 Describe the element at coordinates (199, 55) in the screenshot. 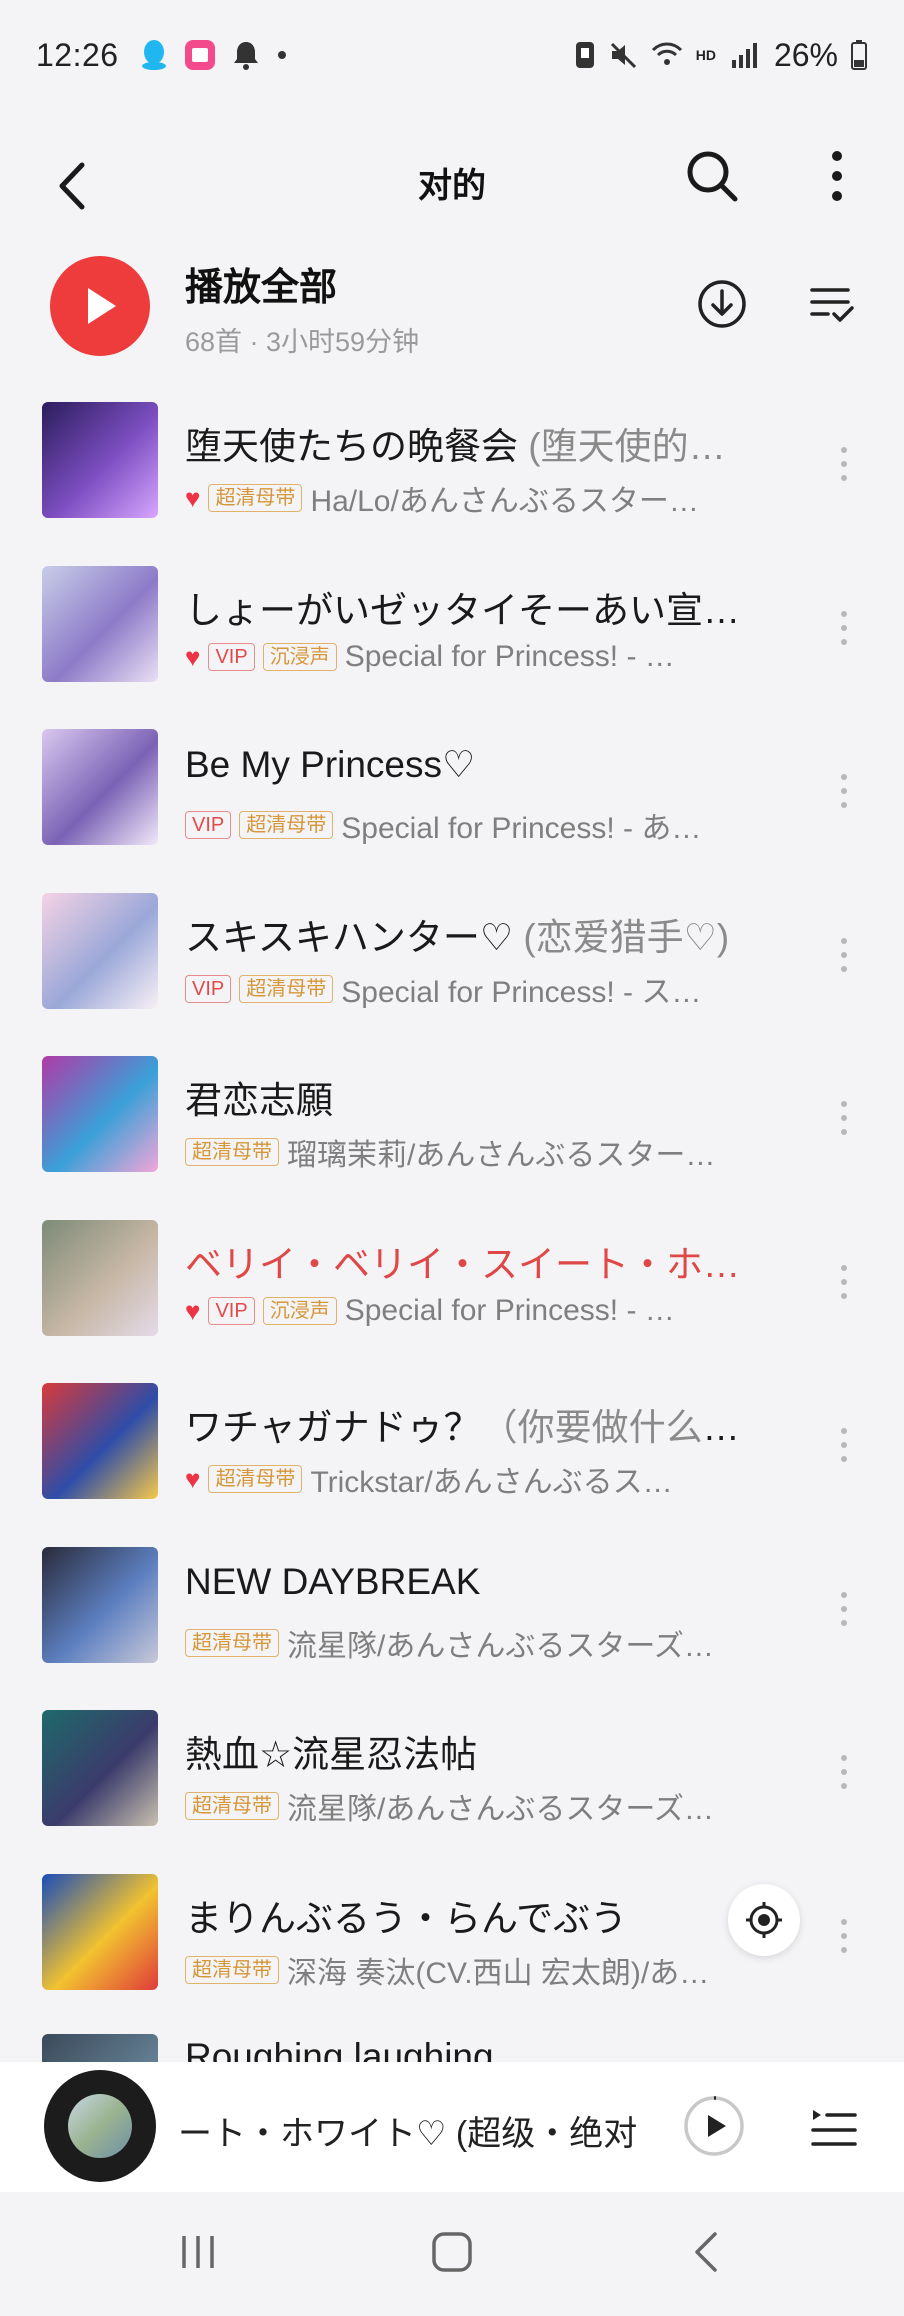

I see `app-notification-icon` at that location.